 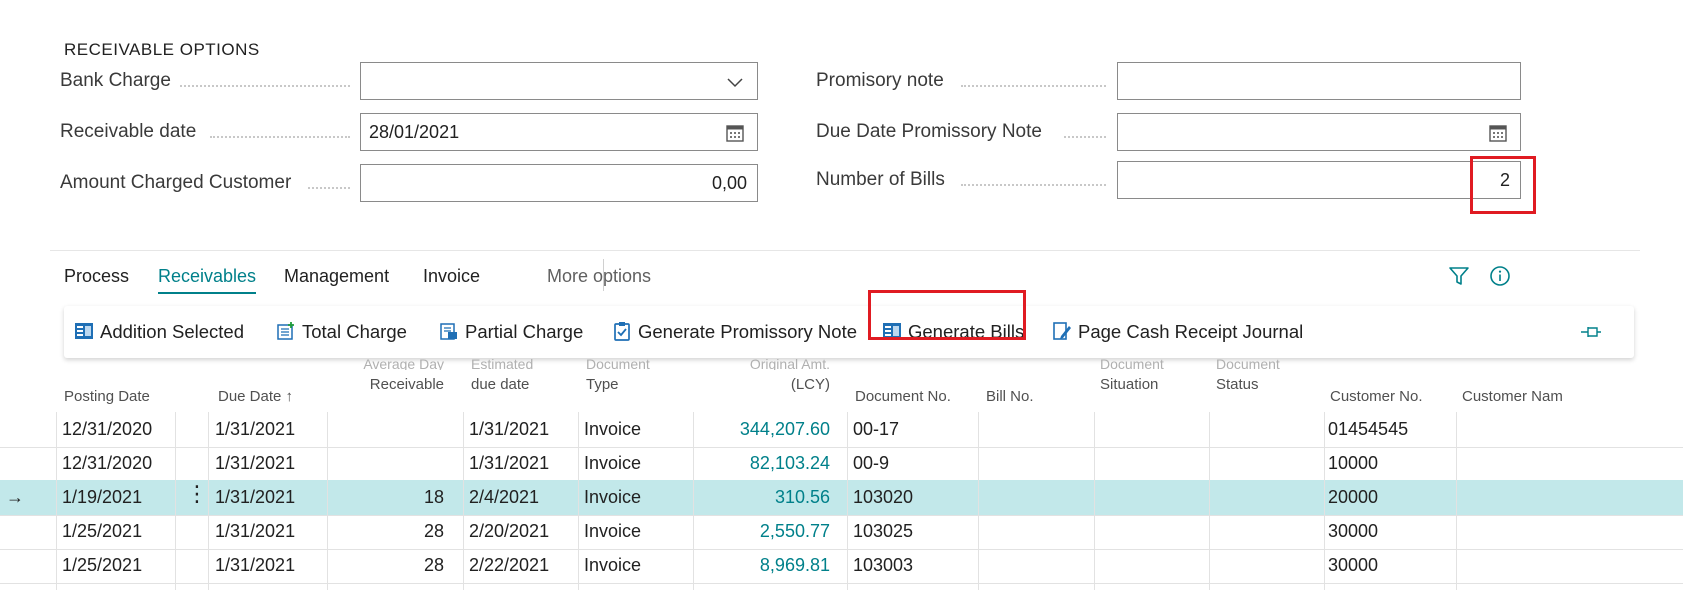 I want to click on receivable-date-value: 28/01/2021, so click(x=414, y=132).